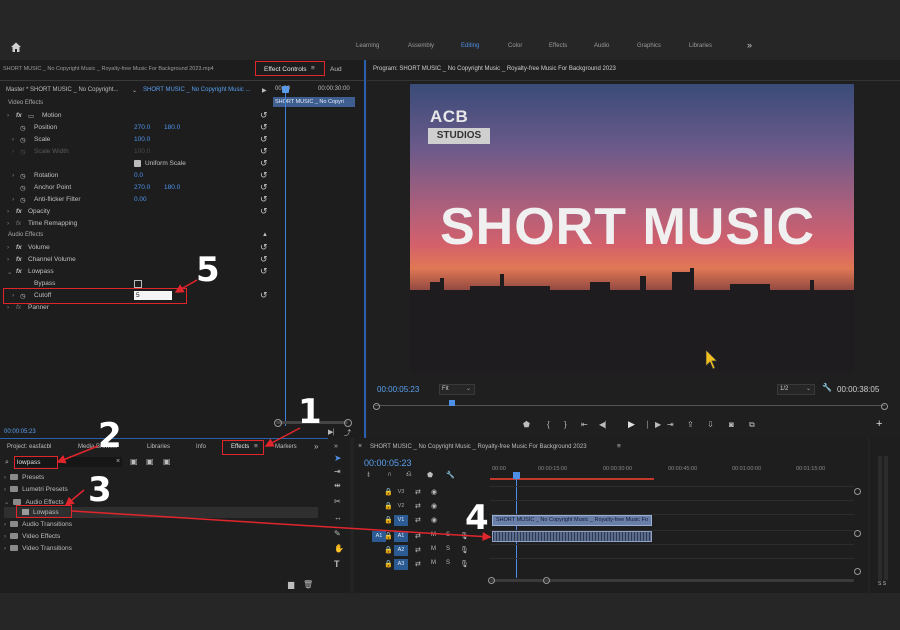 This screenshot has height=630, width=900. Describe the element at coordinates (100, 490) in the screenshot. I see `annotation-number-3: 3` at that location.